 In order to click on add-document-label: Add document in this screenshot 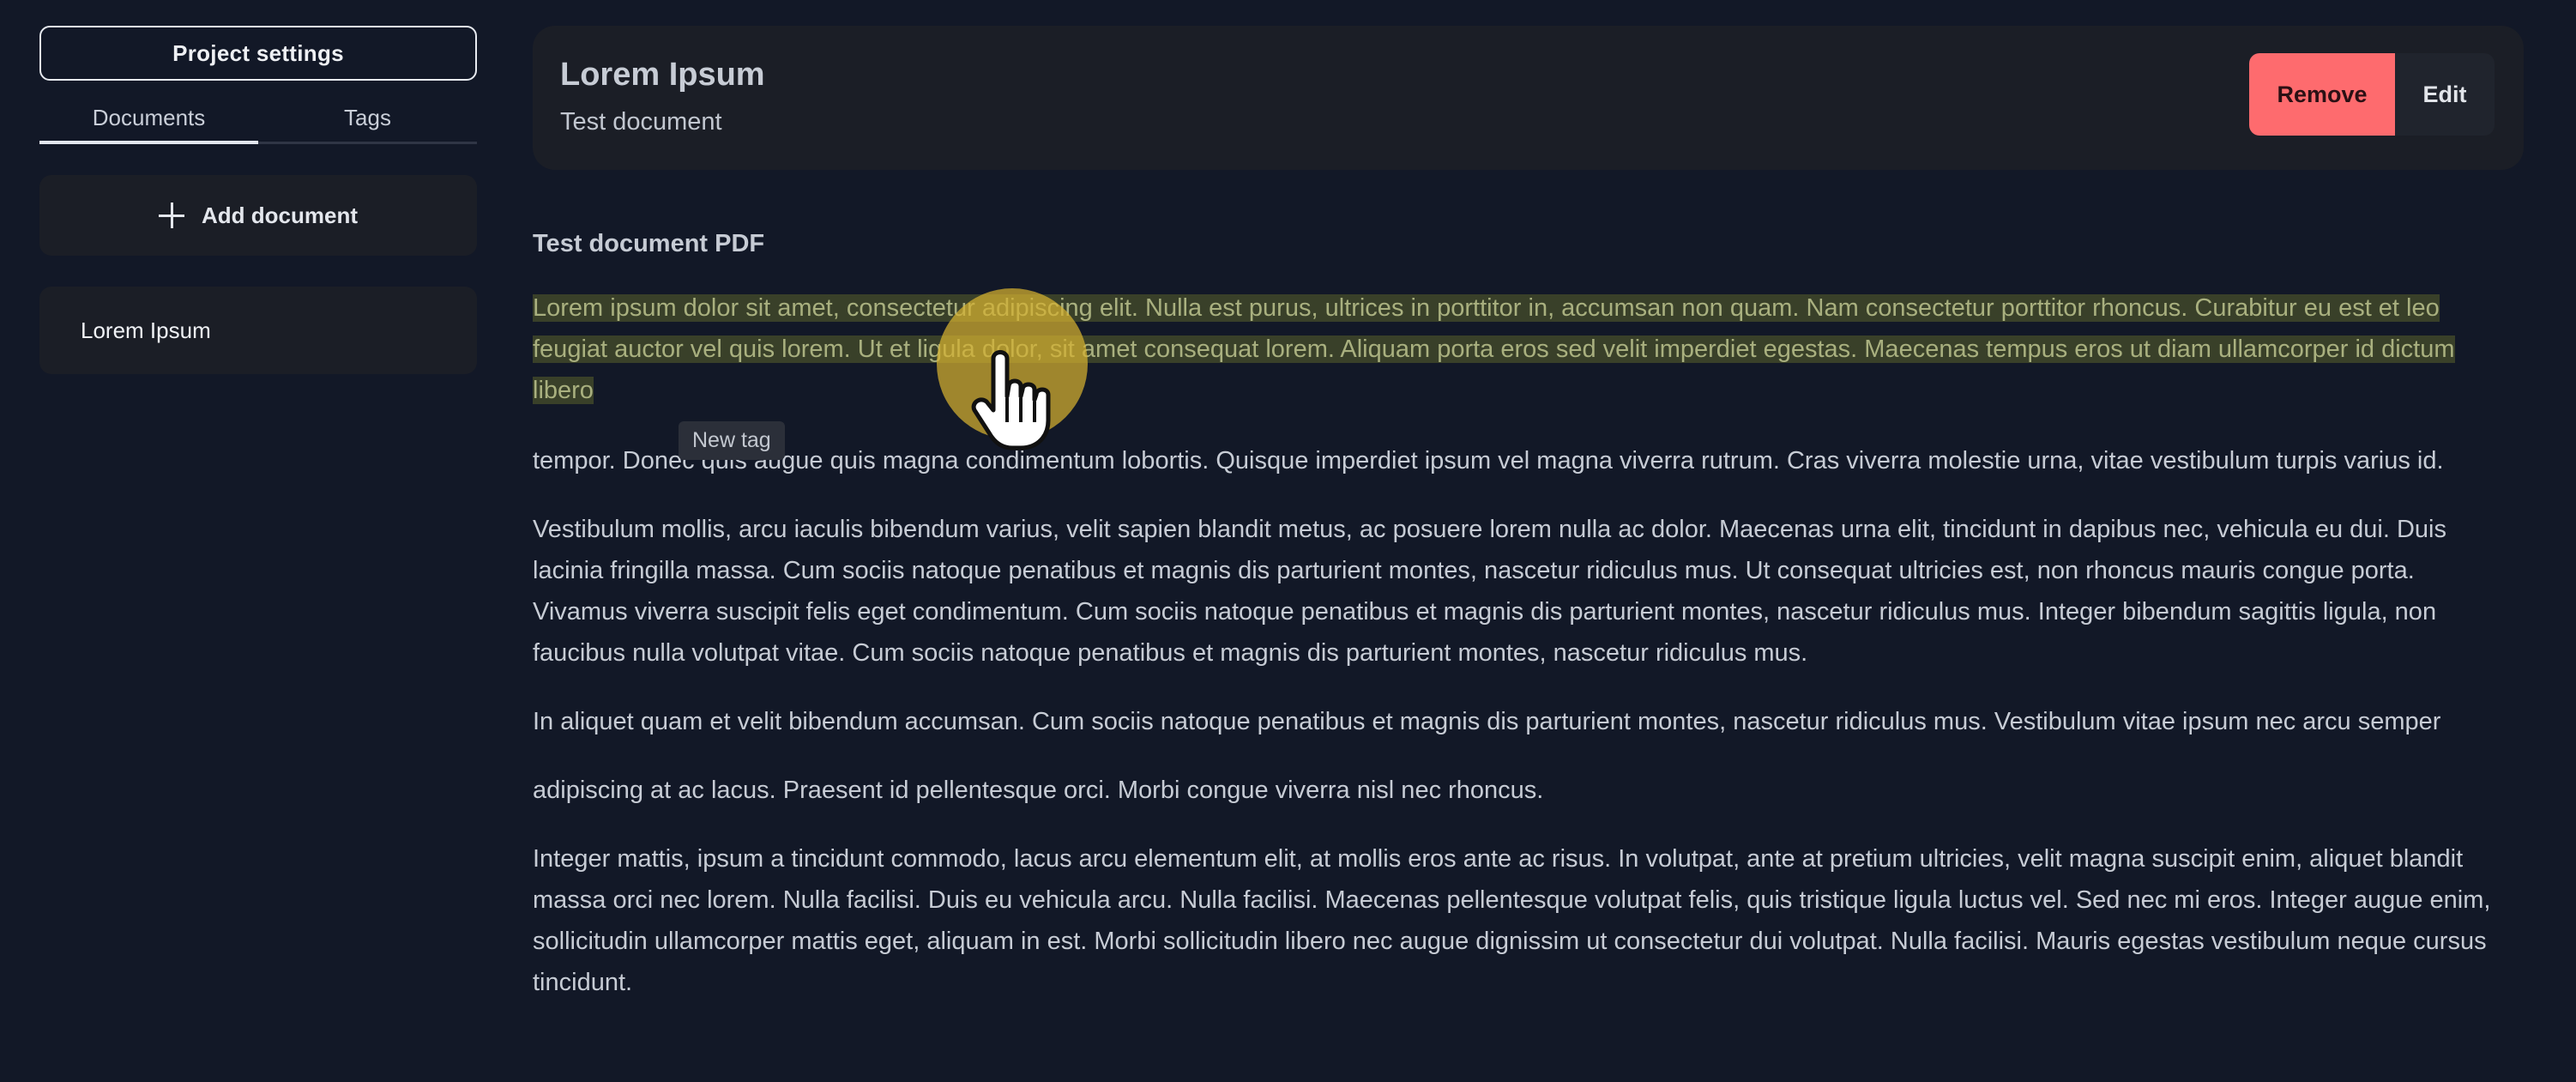, I will do `click(280, 215)`.